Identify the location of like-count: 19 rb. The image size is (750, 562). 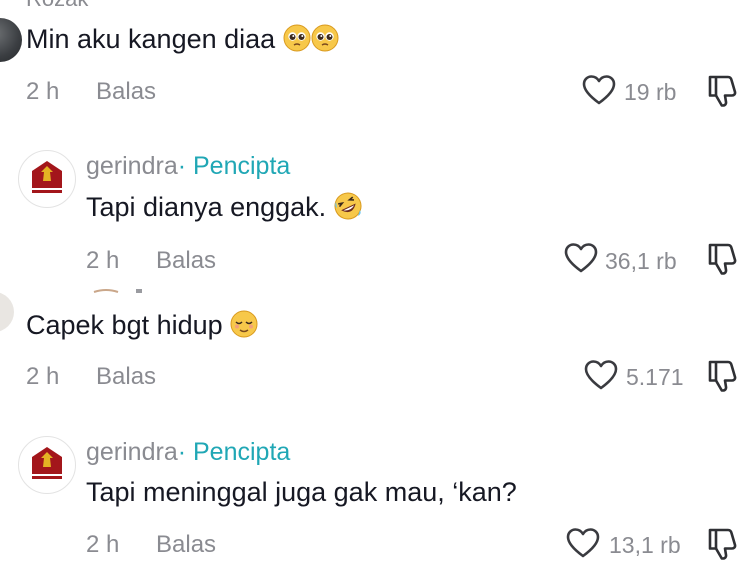
(650, 92).